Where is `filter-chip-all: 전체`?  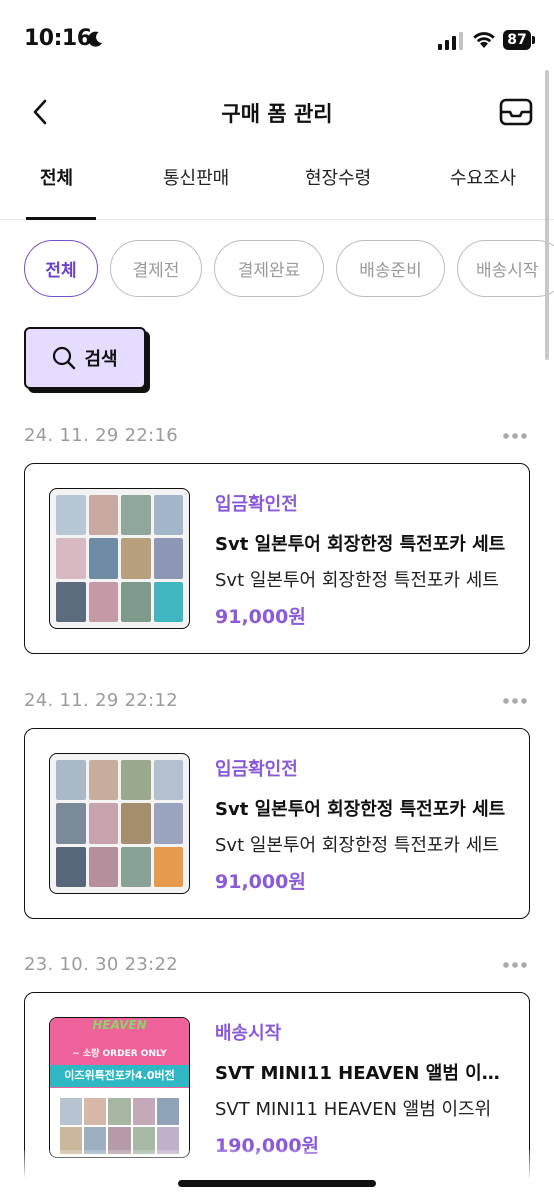
filter-chip-all: 전체 is located at coordinates (61, 268).